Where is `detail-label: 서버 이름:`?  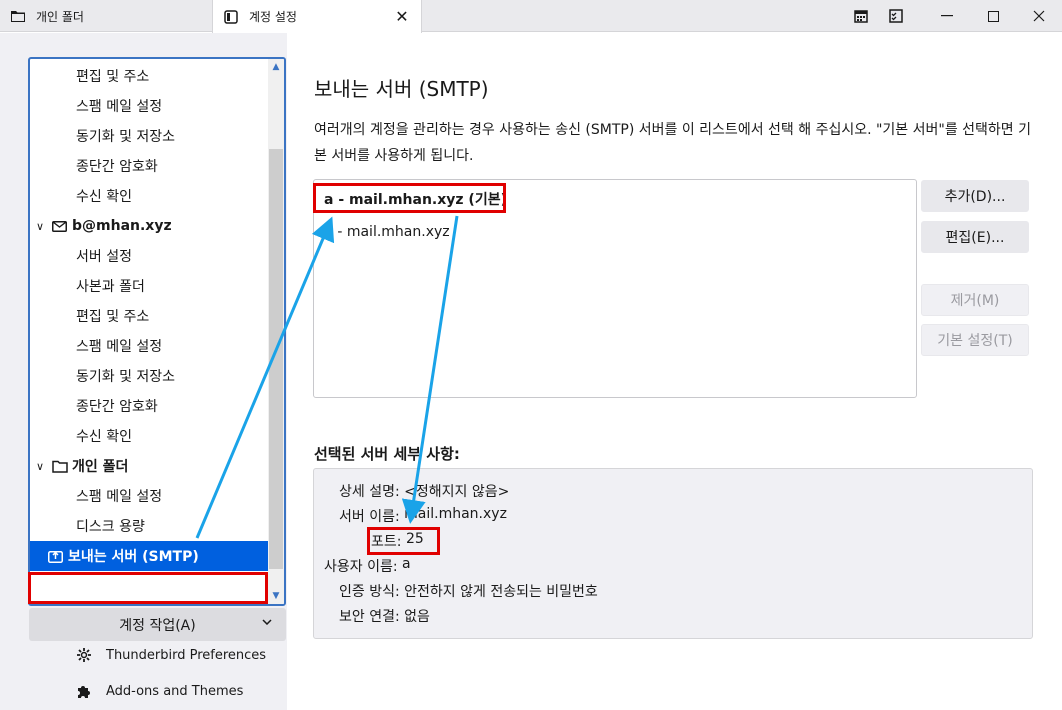
detail-label: 서버 이름: is located at coordinates (369, 517).